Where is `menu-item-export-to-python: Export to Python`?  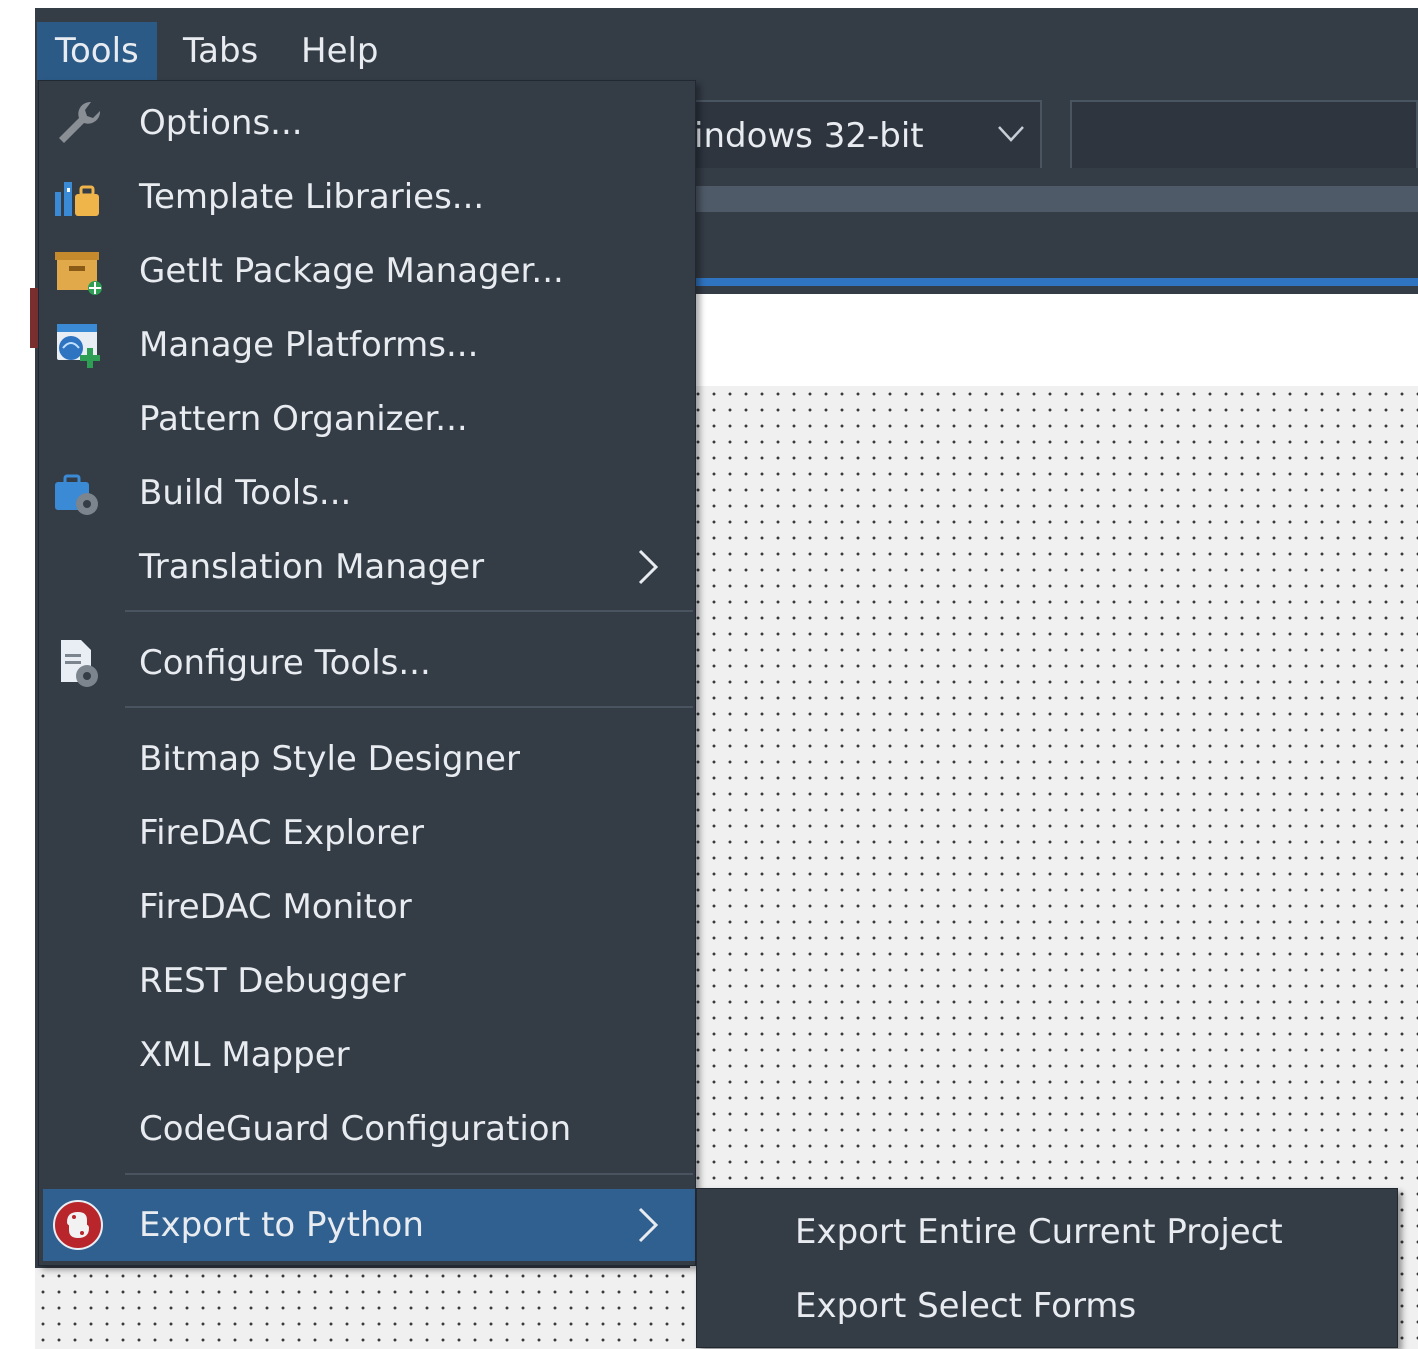 menu-item-export-to-python: Export to Python is located at coordinates (369, 1225).